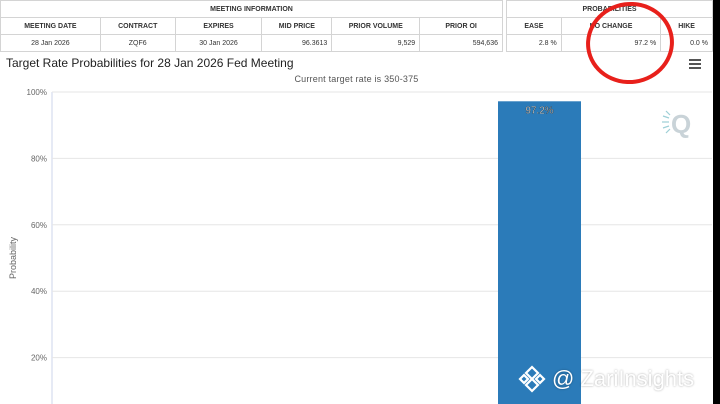  I want to click on y-tick-label: 20%, so click(39, 358).